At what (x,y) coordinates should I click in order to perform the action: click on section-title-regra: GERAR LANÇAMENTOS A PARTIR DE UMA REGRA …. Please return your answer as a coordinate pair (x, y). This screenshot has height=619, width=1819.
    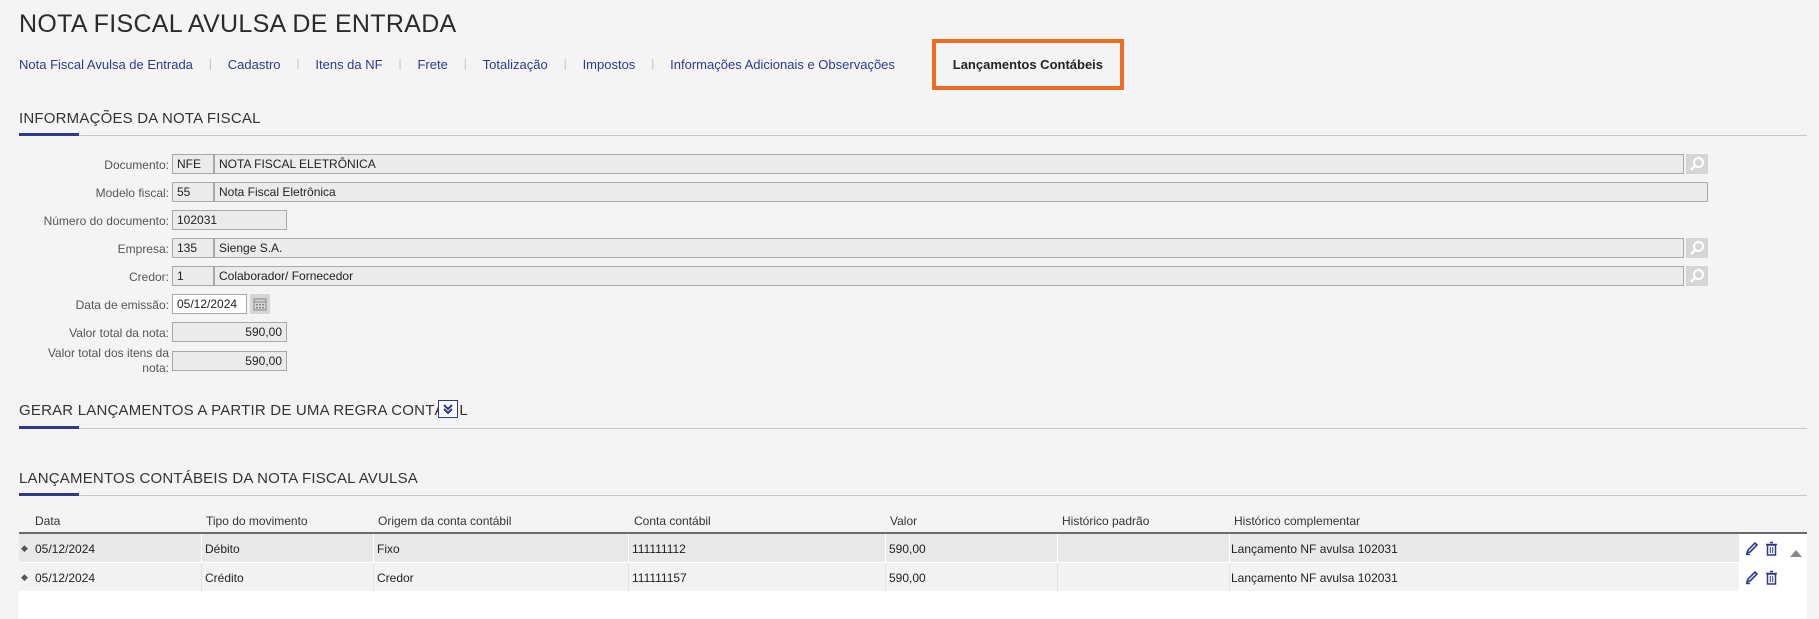
    Looking at the image, I should click on (243, 410).